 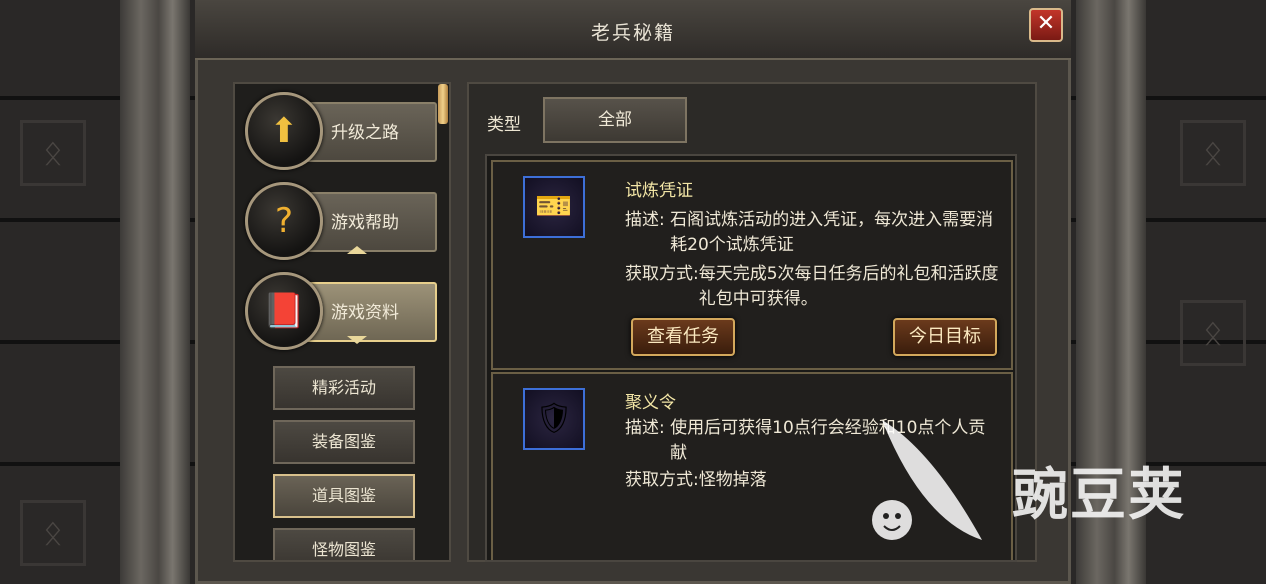 I want to click on title-bar: 老兵秘籍 ✕, so click(x=633, y=30).